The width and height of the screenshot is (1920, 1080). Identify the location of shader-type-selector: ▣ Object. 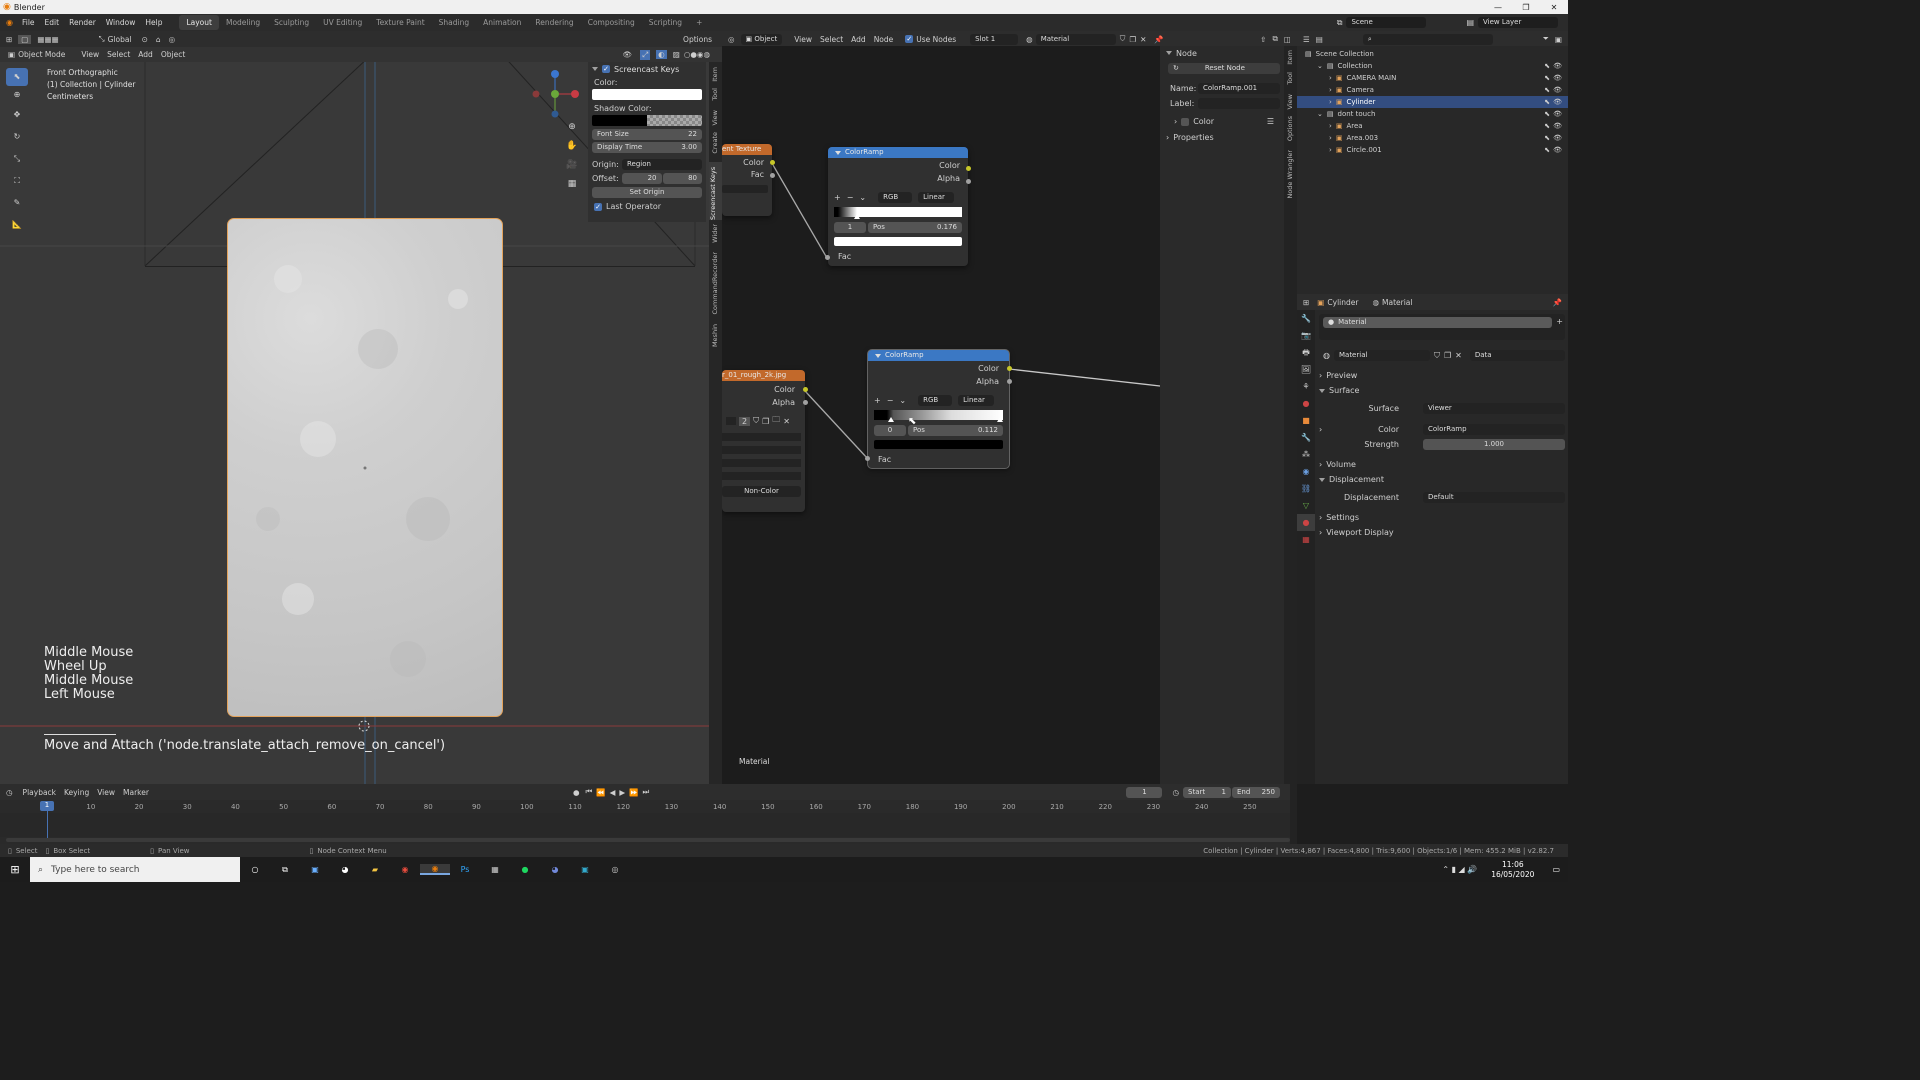
(761, 39).